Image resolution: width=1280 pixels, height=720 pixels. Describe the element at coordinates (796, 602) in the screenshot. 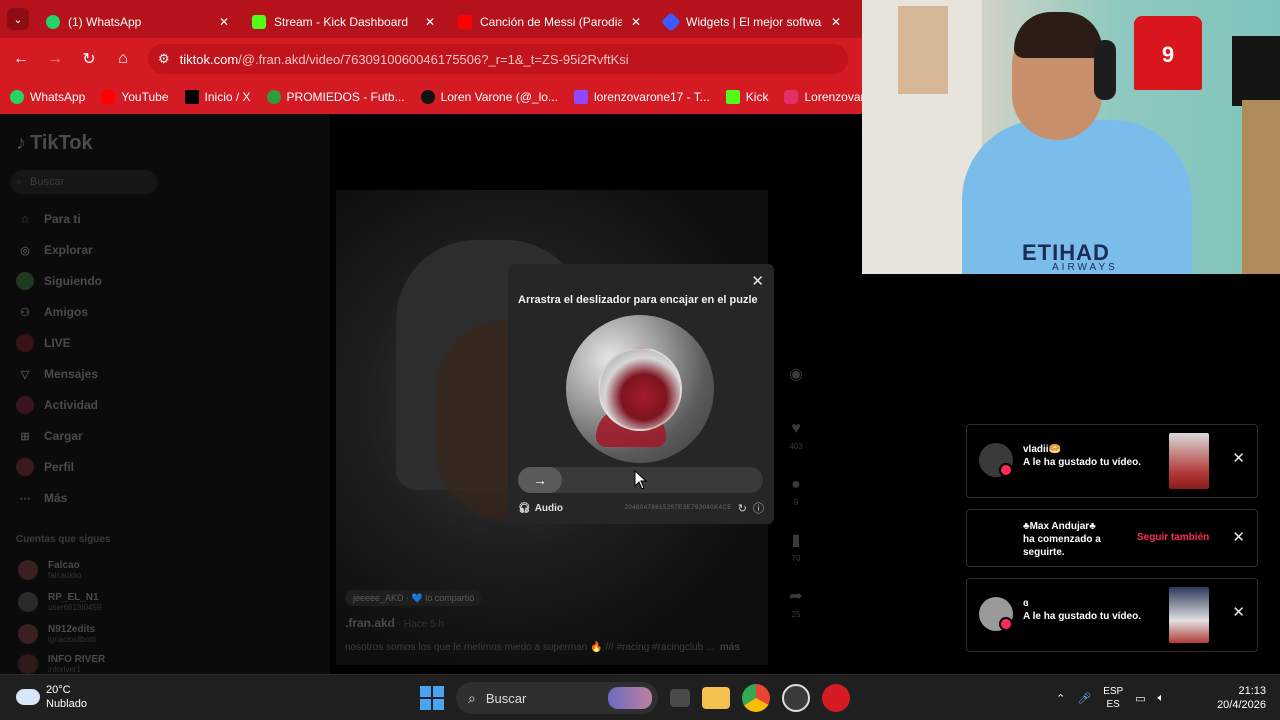

I see `share-button: ➦ 25` at that location.